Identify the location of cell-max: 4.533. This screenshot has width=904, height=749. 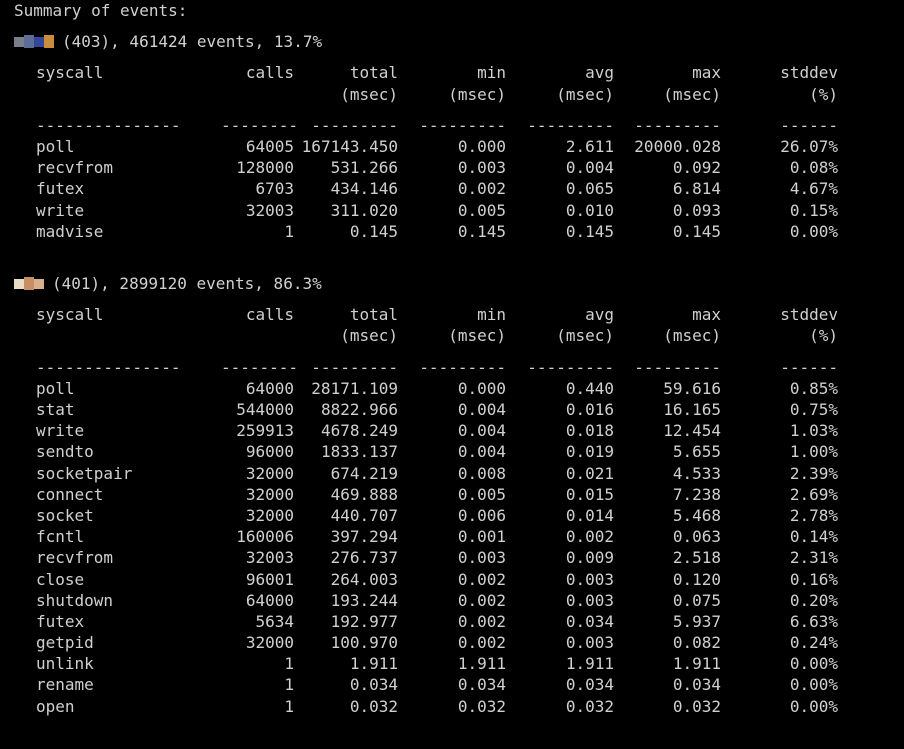
(696, 473).